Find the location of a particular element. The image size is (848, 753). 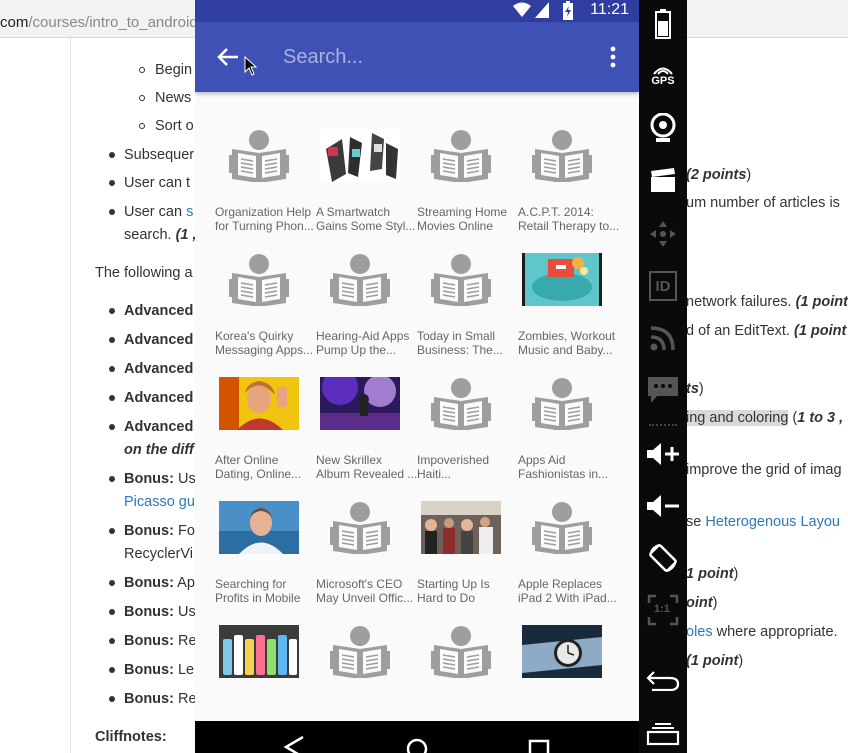

doc-line: Picasso gu is located at coordinates (159, 502).